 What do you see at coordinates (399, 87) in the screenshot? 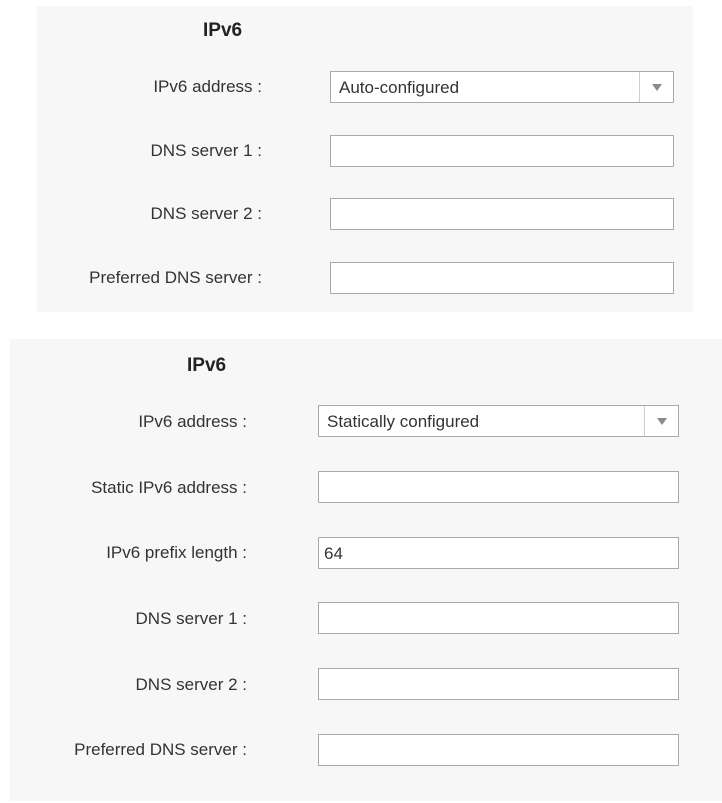
I see `ipv6-address-selected-value: Auto-configured` at bounding box center [399, 87].